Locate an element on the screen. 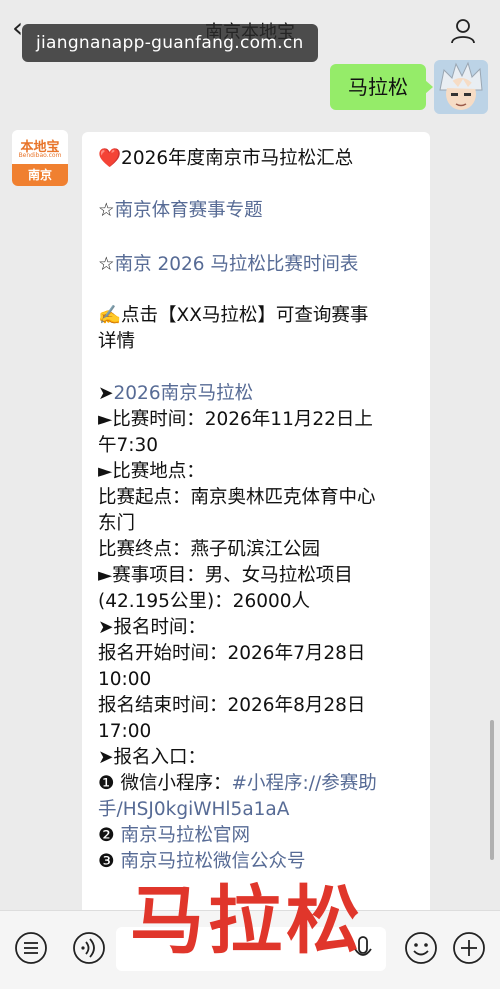  number-three-icon: ❸ is located at coordinates (106, 861).